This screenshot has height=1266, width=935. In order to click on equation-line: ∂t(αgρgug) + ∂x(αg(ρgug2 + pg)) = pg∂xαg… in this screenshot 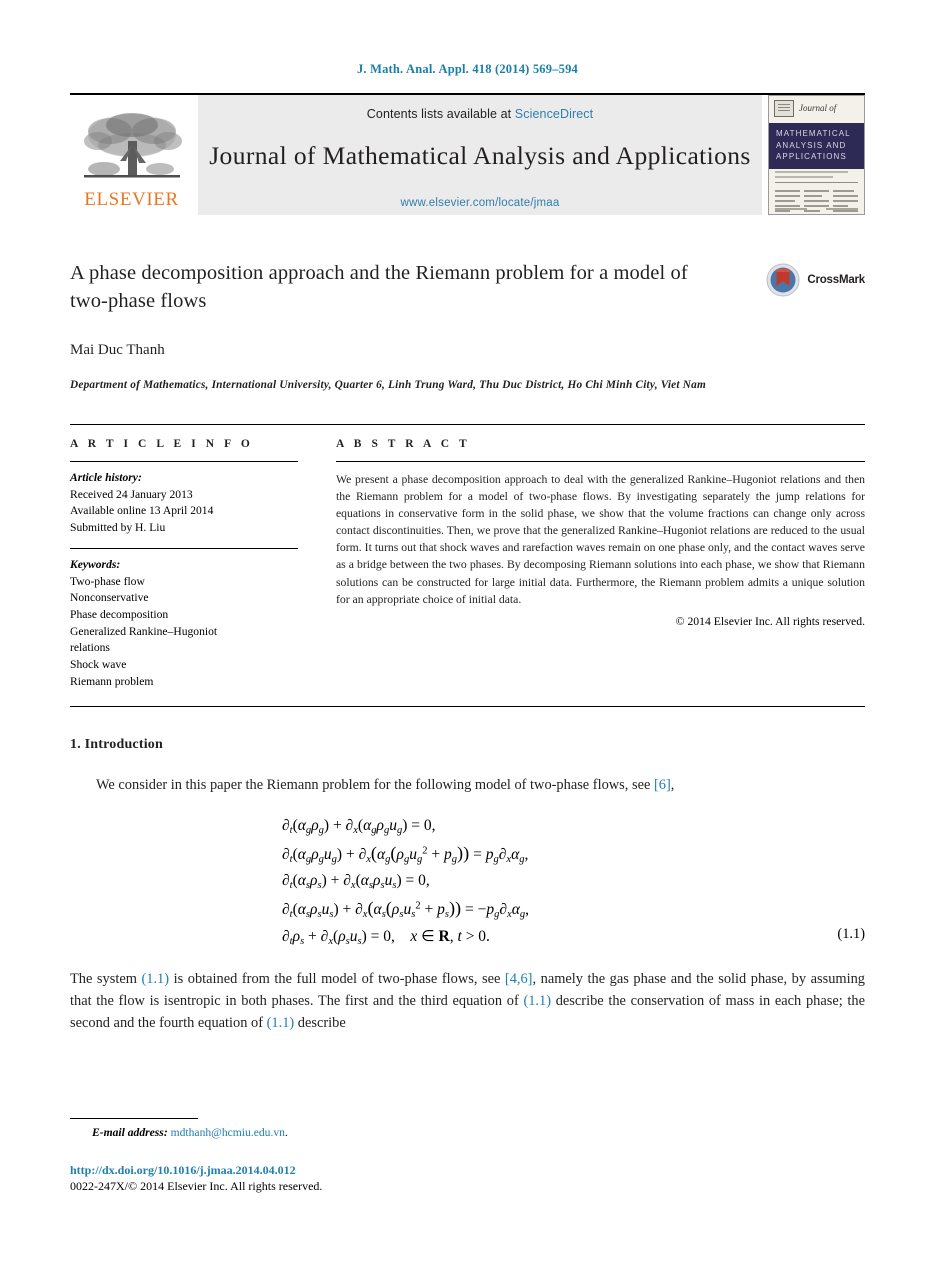, I will do `click(467, 854)`.